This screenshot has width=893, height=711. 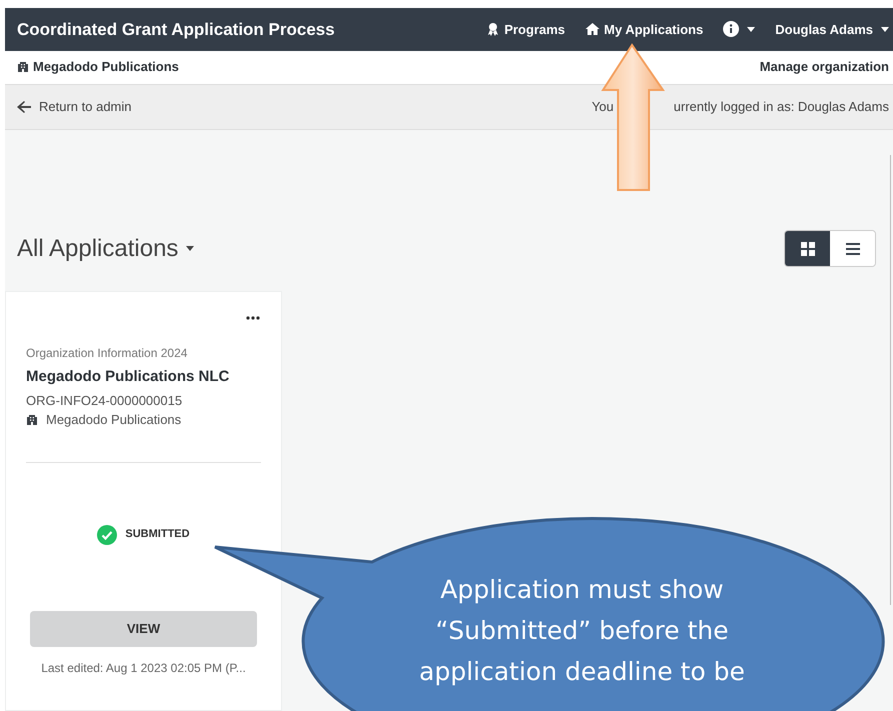 What do you see at coordinates (644, 30) in the screenshot?
I see `nav-link: My Applications` at bounding box center [644, 30].